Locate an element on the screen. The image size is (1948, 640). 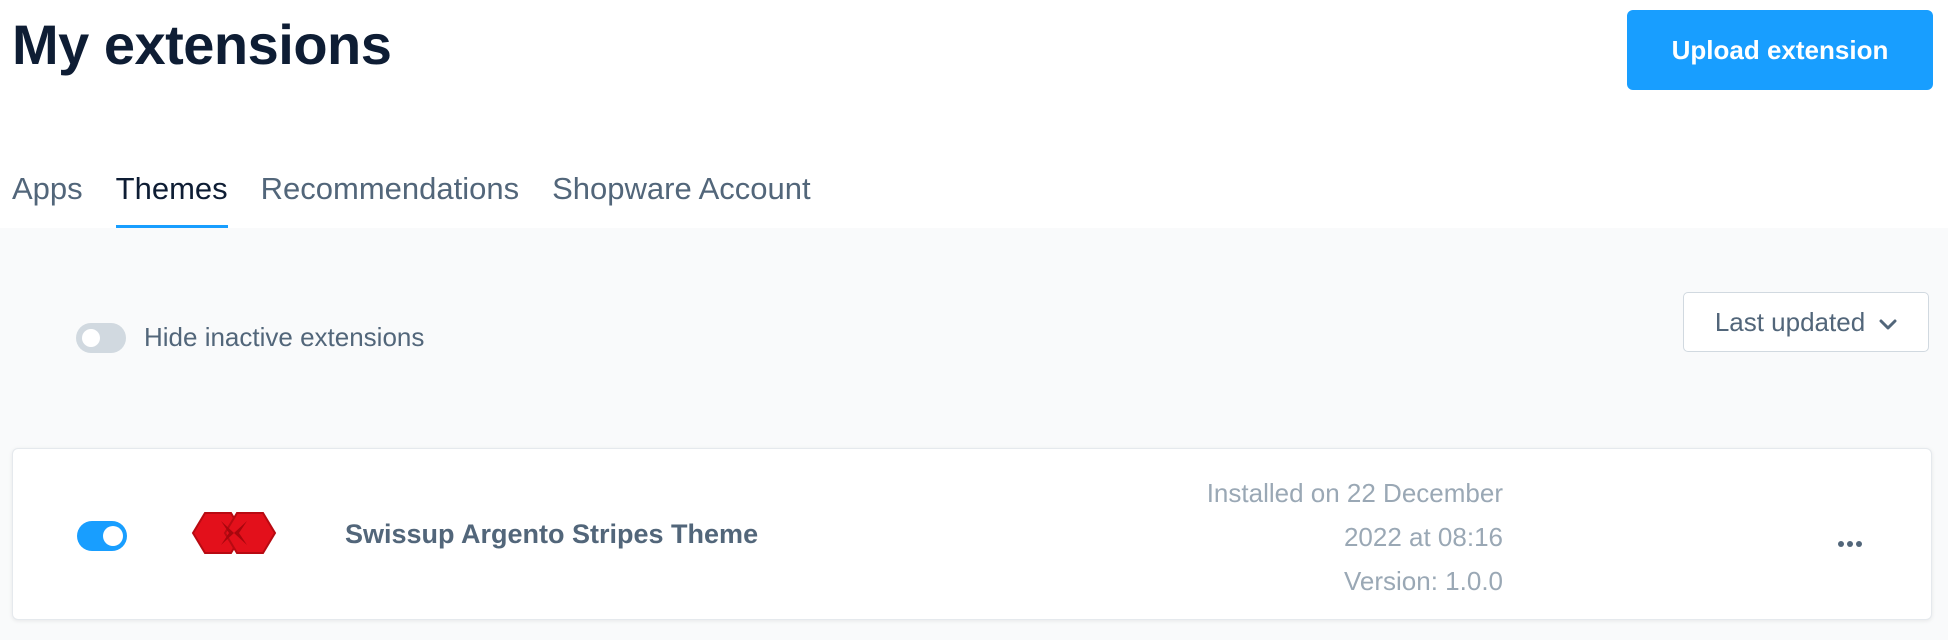
tab-shopware-account: Shopware Account is located at coordinates (681, 189).